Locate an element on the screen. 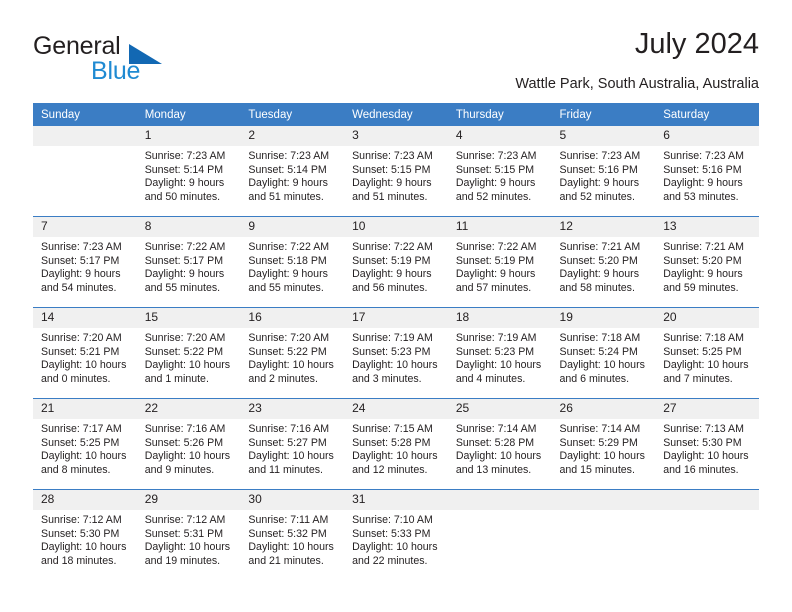  sunrise-text: Sunrise: 7:11 AM is located at coordinates (288, 520).